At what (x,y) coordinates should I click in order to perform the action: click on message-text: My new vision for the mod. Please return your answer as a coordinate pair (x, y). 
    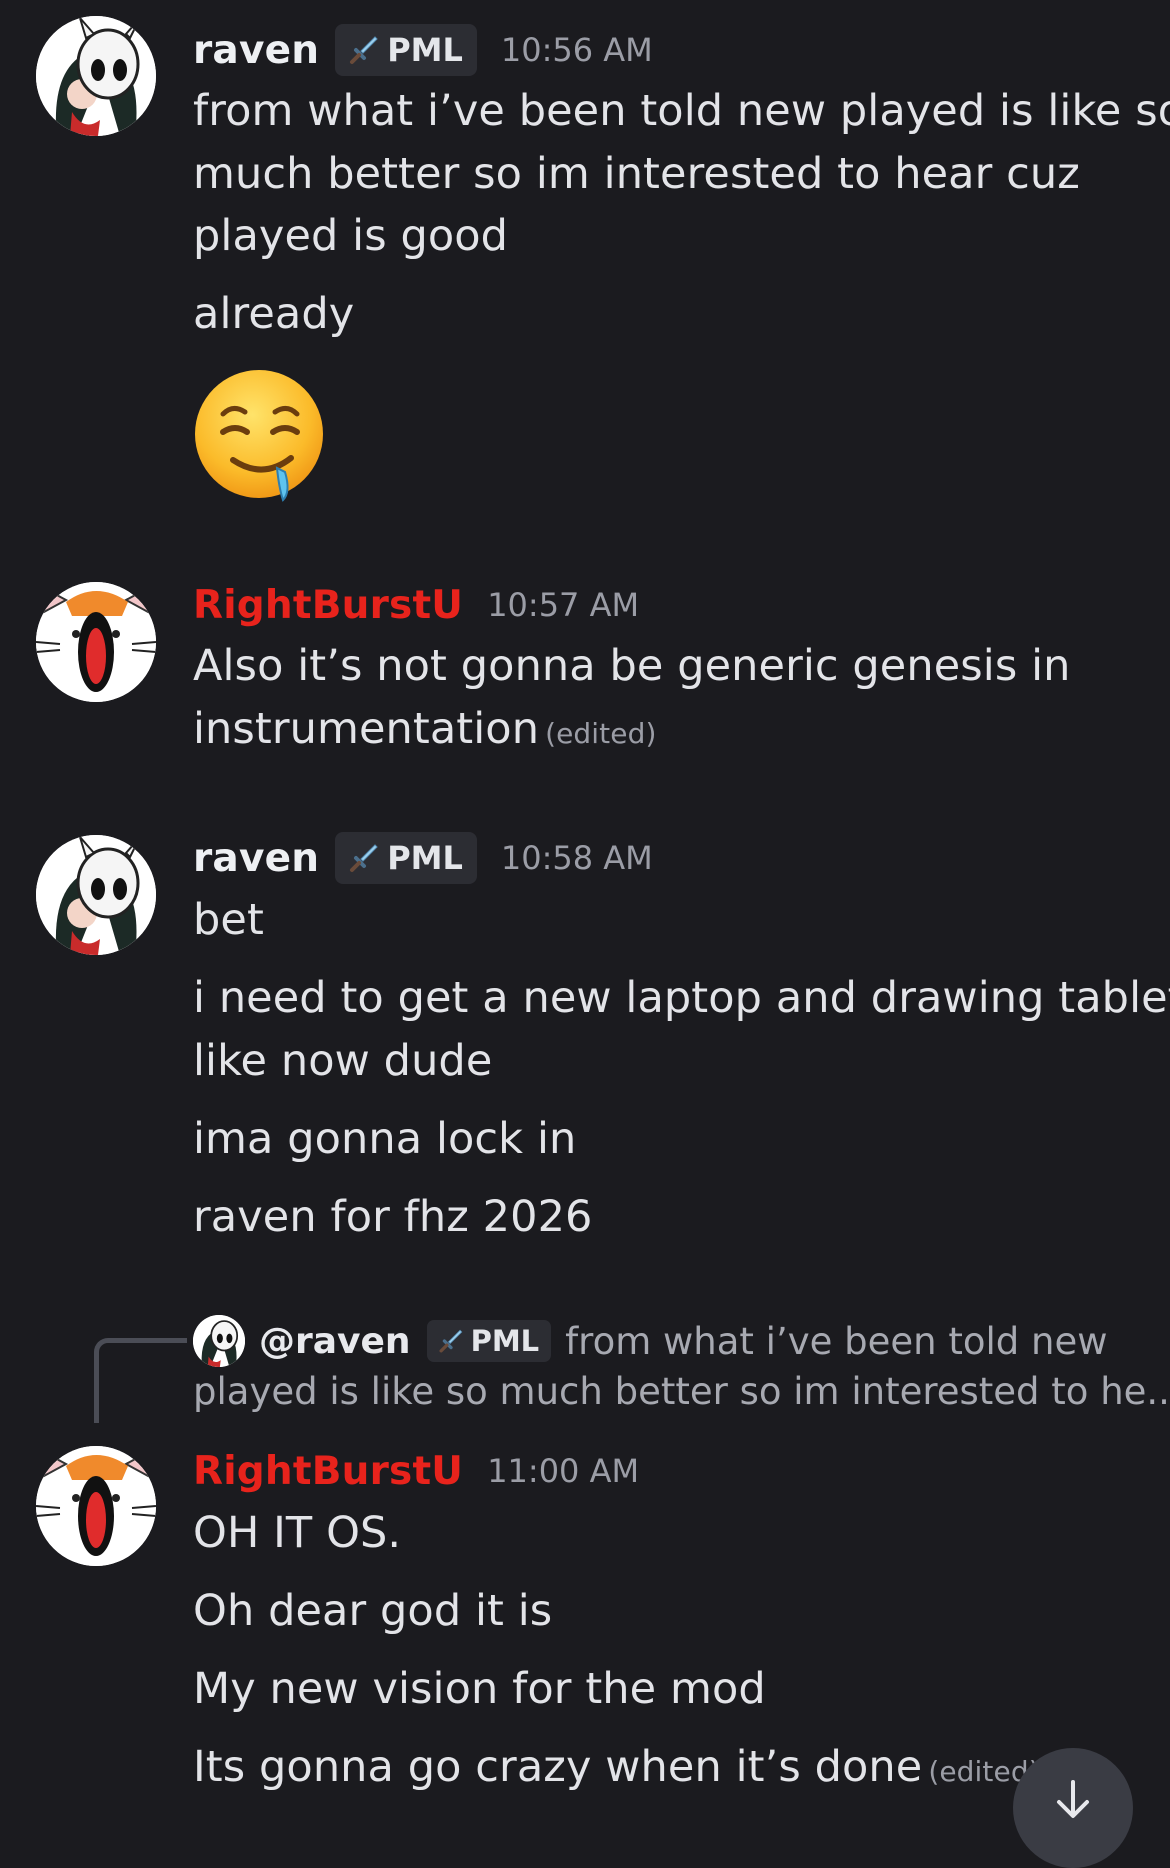
    Looking at the image, I should click on (479, 1689).